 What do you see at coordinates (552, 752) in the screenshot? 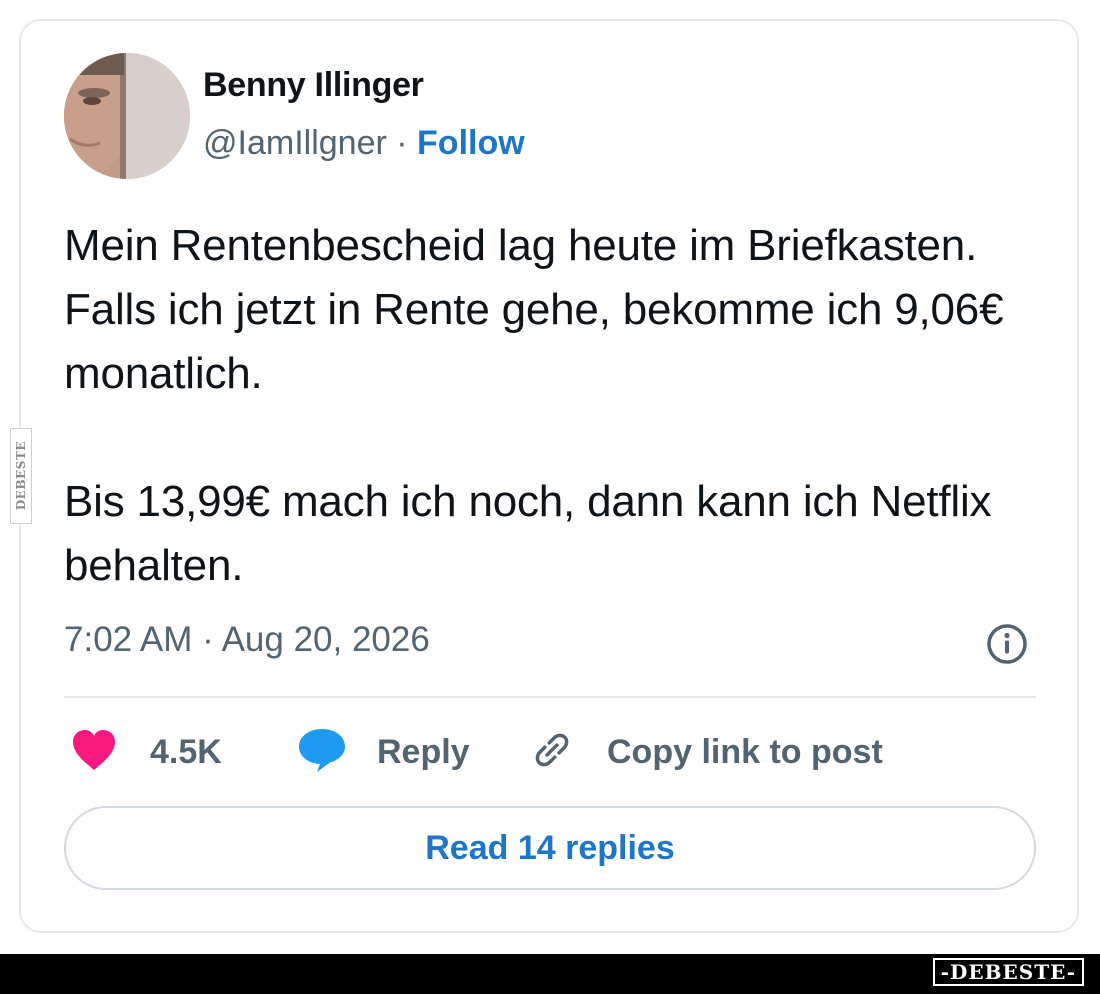
I see `link-icon` at bounding box center [552, 752].